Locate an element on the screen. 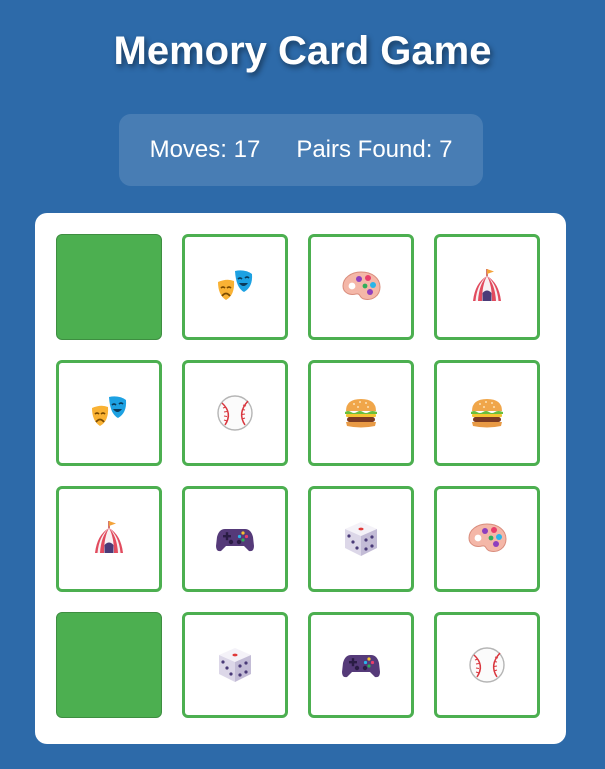 Image resolution: width=605 pixels, height=769 pixels. moves-stat: Moves: 17 is located at coordinates (205, 150).